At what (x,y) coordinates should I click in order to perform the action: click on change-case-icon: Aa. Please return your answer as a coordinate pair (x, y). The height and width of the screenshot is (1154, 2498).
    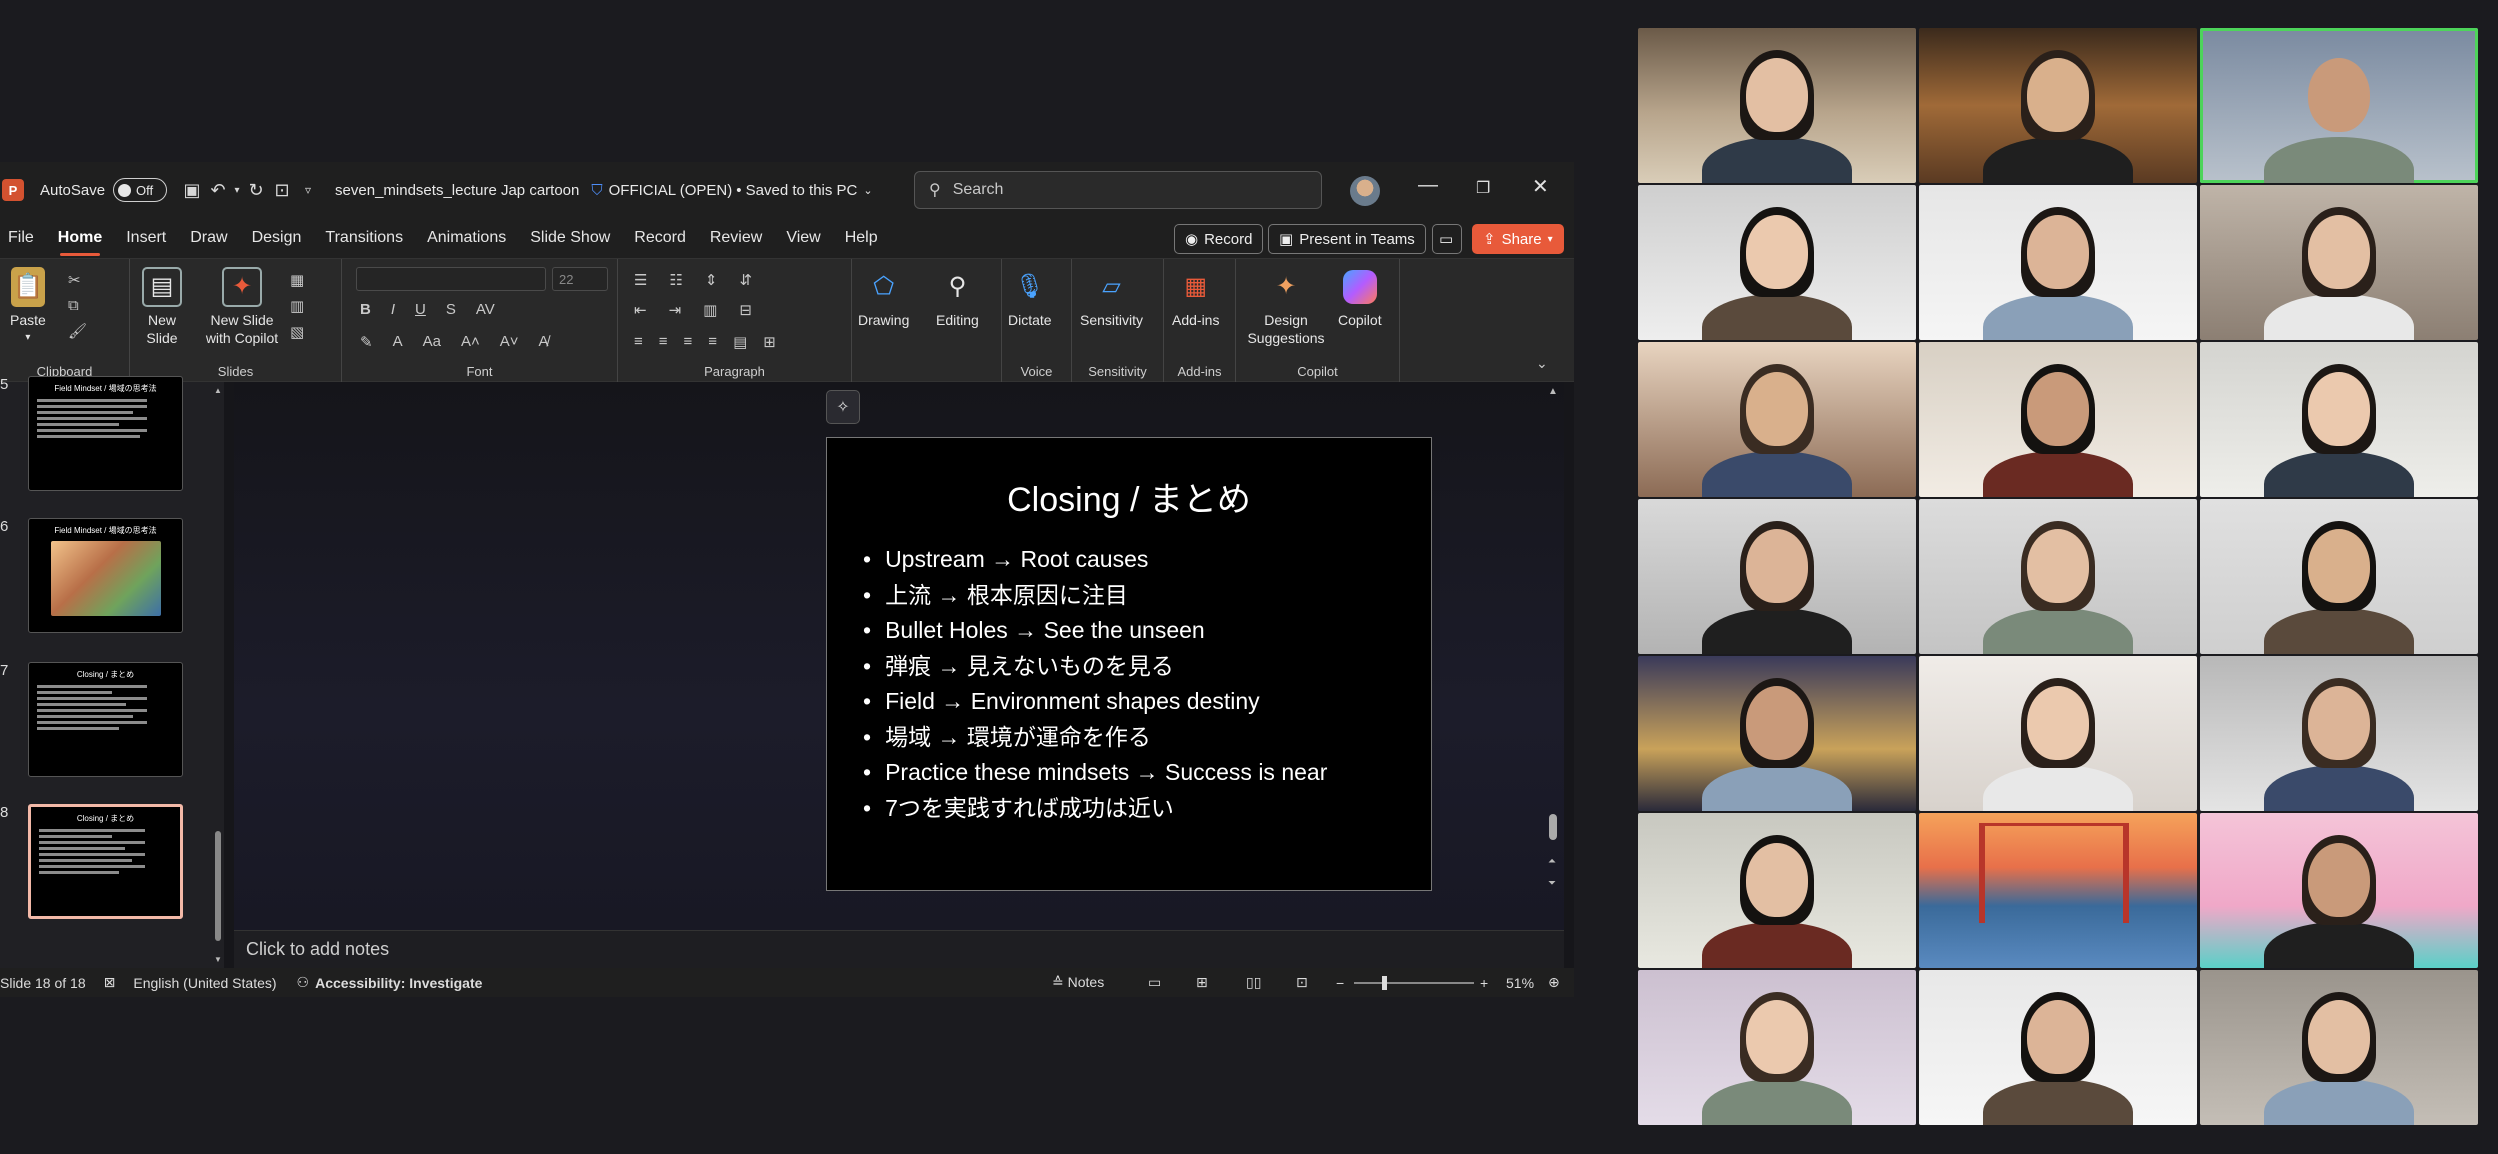
    Looking at the image, I should click on (432, 342).